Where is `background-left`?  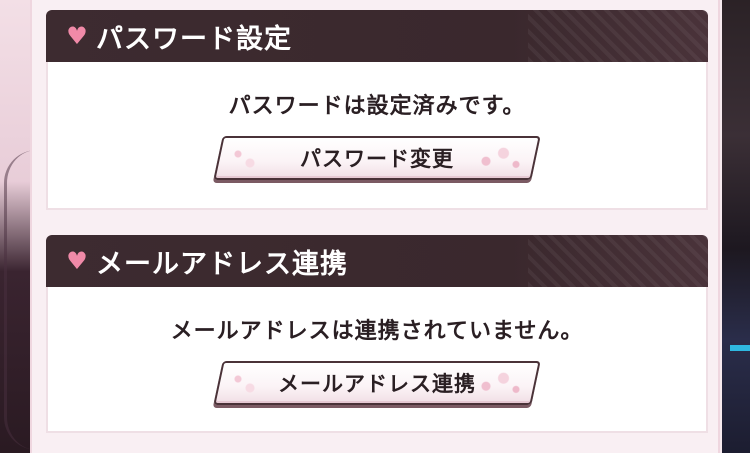
background-left is located at coordinates (15, 226).